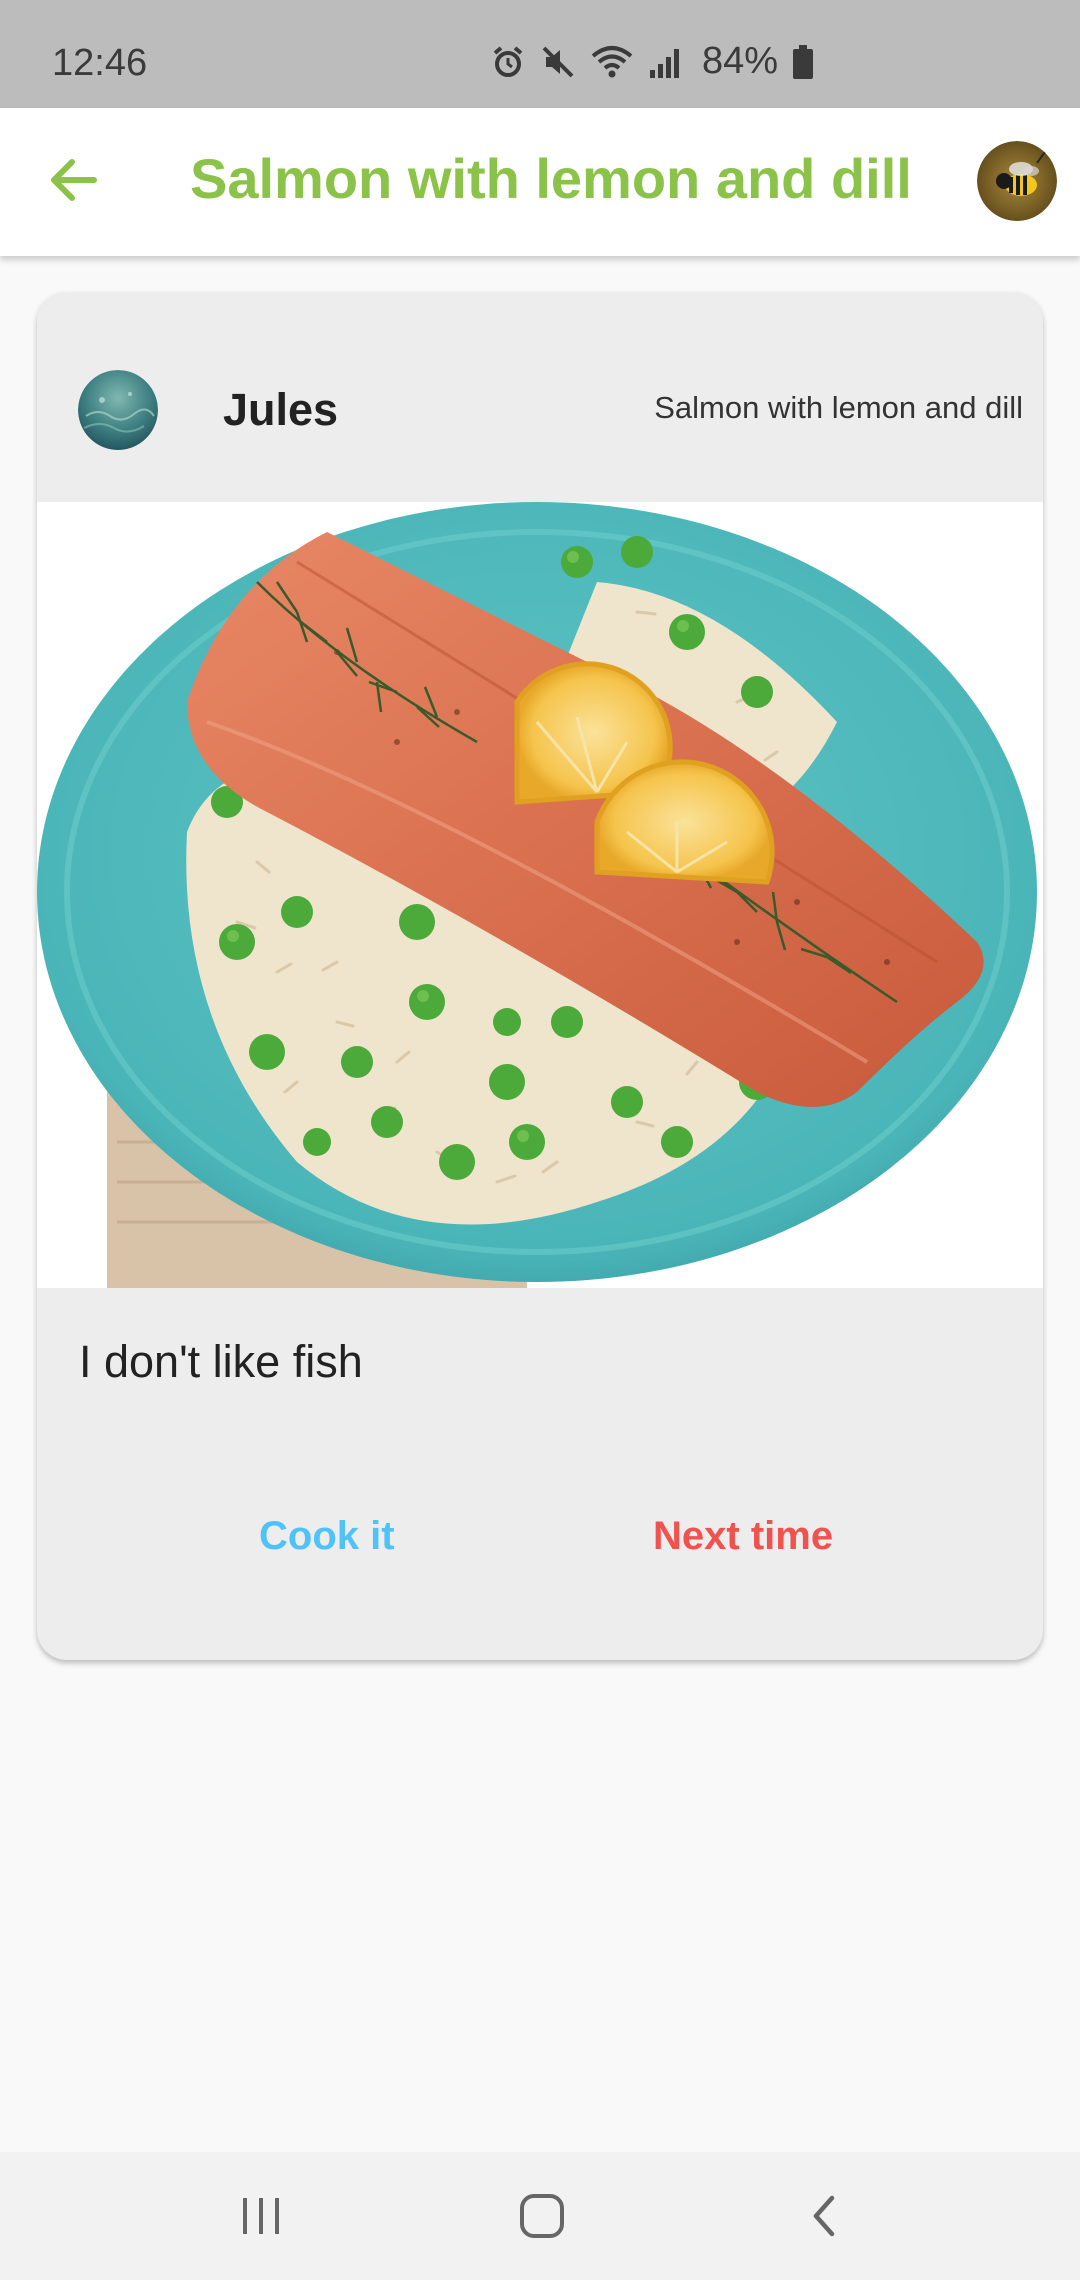 This screenshot has width=1080, height=2280. I want to click on mute-icon, so click(558, 62).